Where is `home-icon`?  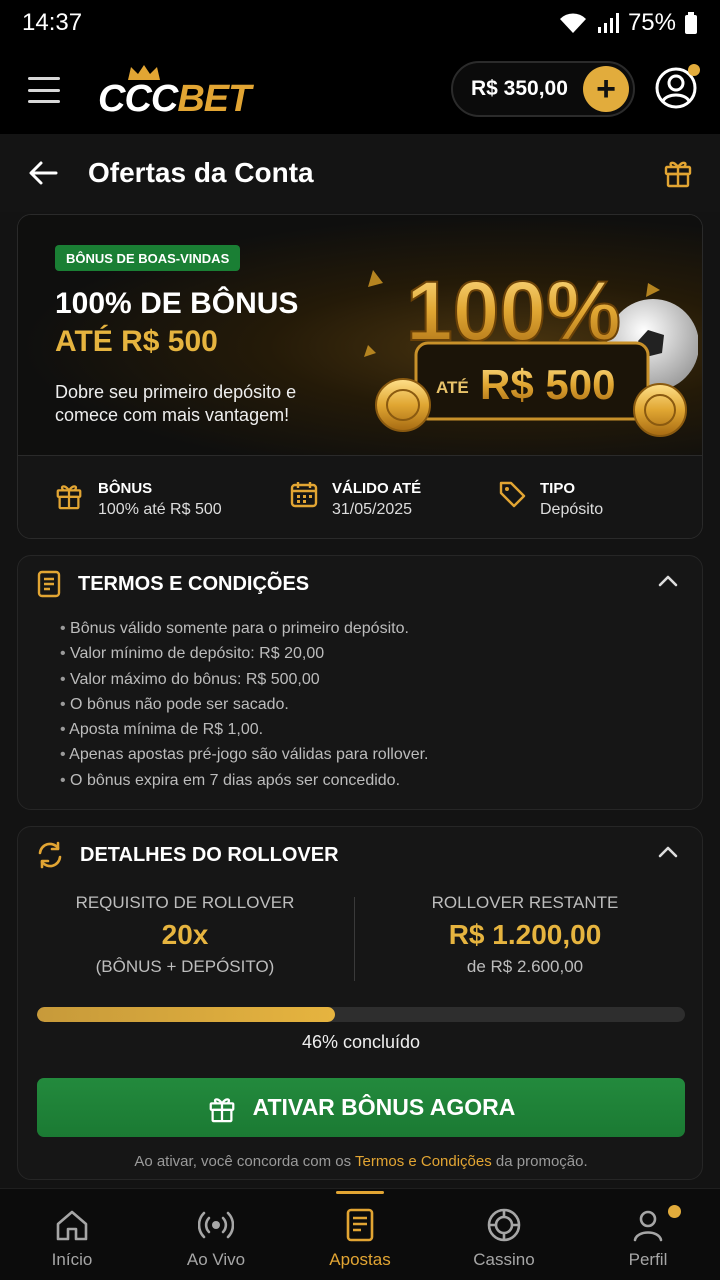
home-icon is located at coordinates (72, 1225).